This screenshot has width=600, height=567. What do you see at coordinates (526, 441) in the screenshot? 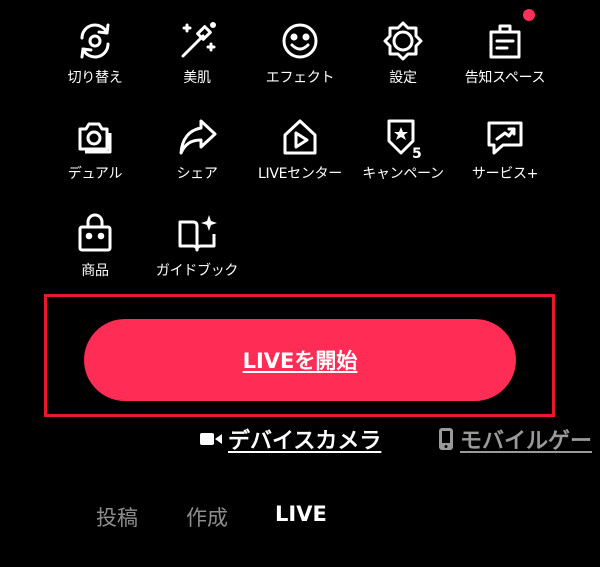
I see `source-label: モバイルゲー` at bounding box center [526, 441].